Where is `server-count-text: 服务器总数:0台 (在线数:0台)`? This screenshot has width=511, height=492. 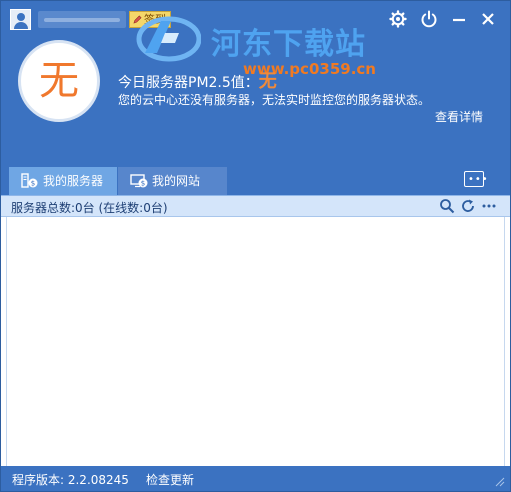 server-count-text: 服务器总数:0台 (在线数:0台) is located at coordinates (89, 208).